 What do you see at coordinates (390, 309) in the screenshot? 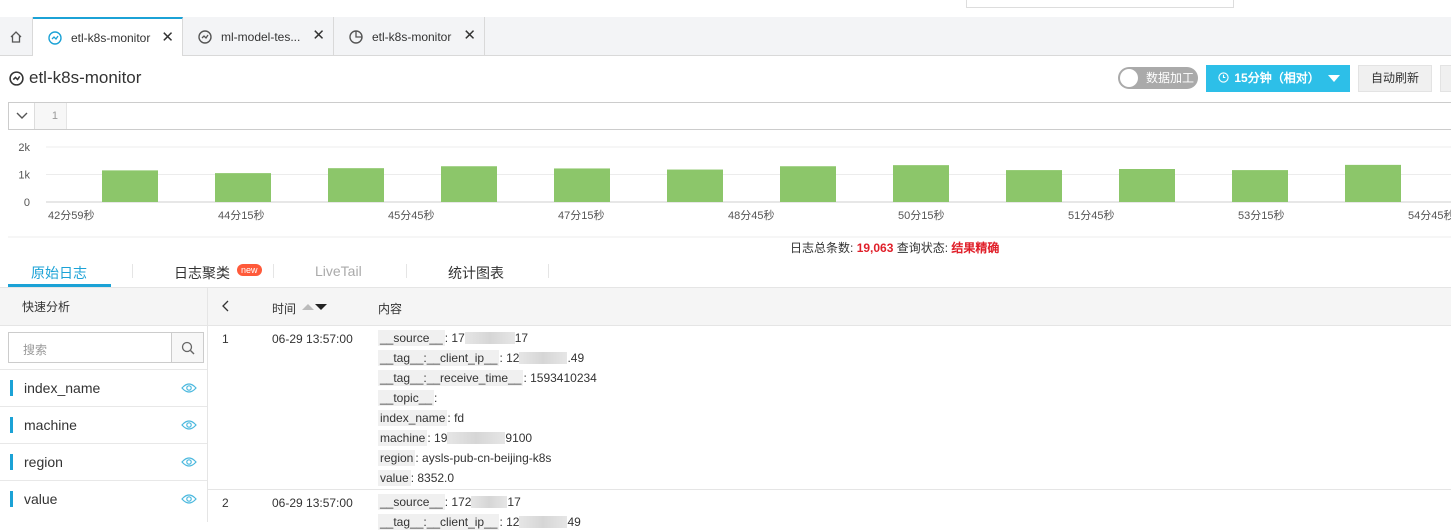
I see `column-content: 内容` at bounding box center [390, 309].